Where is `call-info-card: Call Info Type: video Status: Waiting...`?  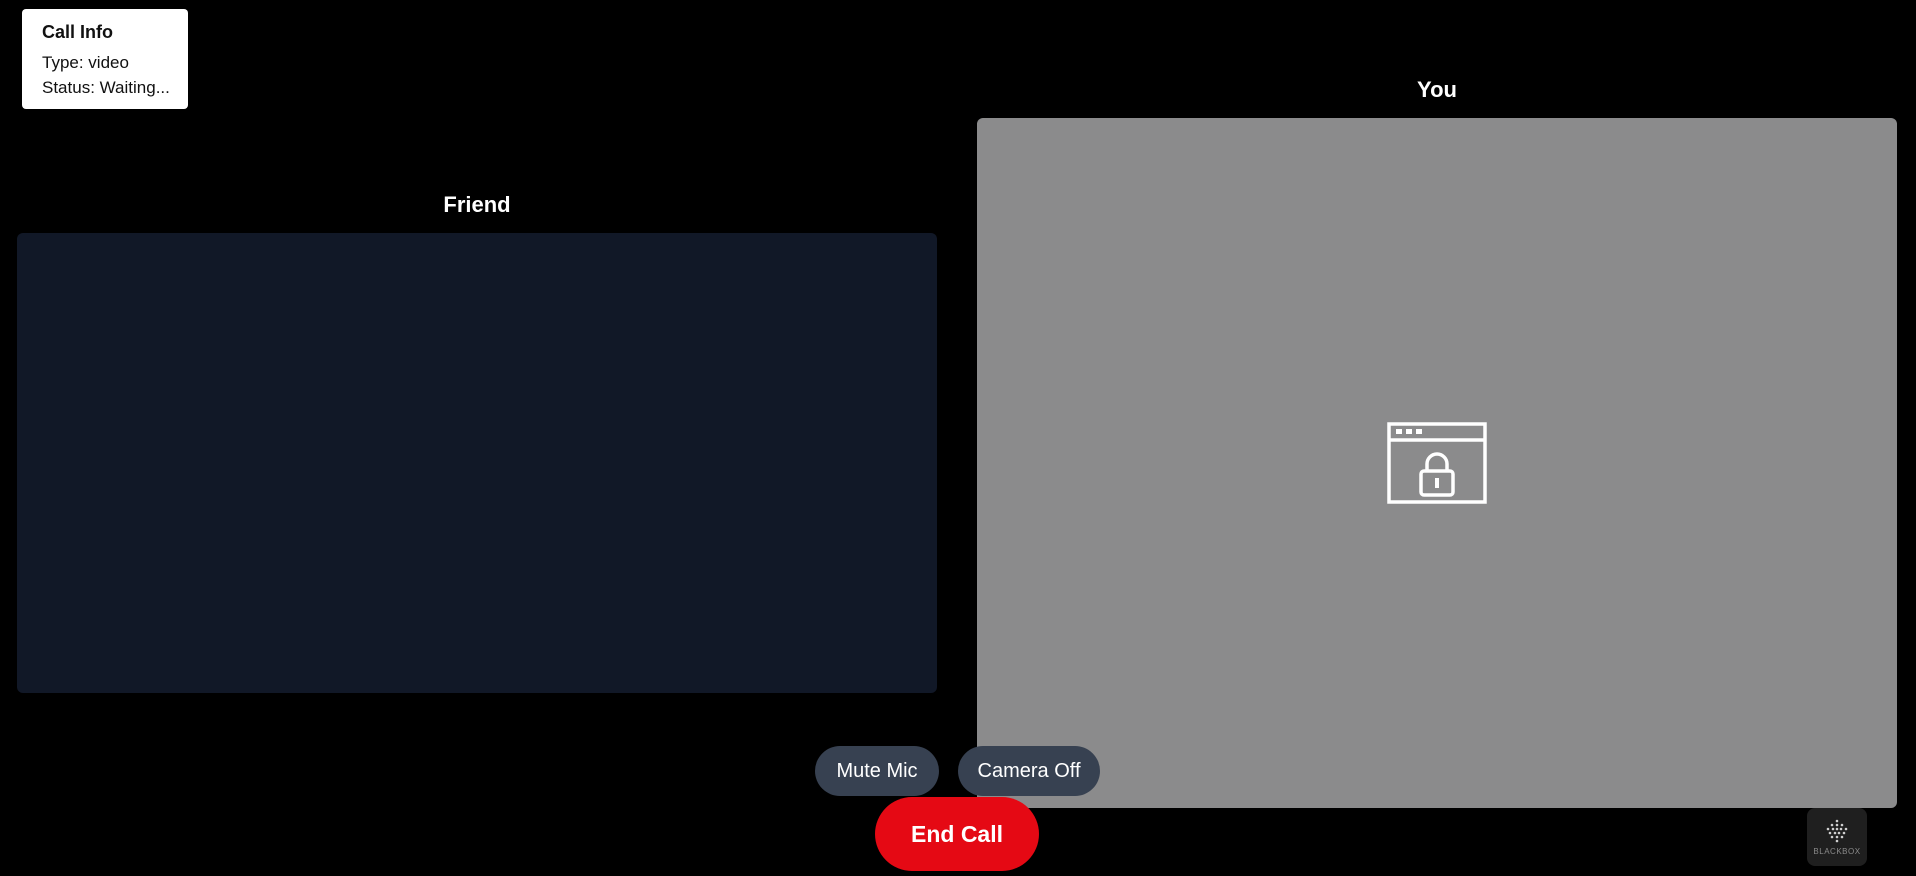
call-info-card: Call Info Type: video Status: Waiting... is located at coordinates (105, 59).